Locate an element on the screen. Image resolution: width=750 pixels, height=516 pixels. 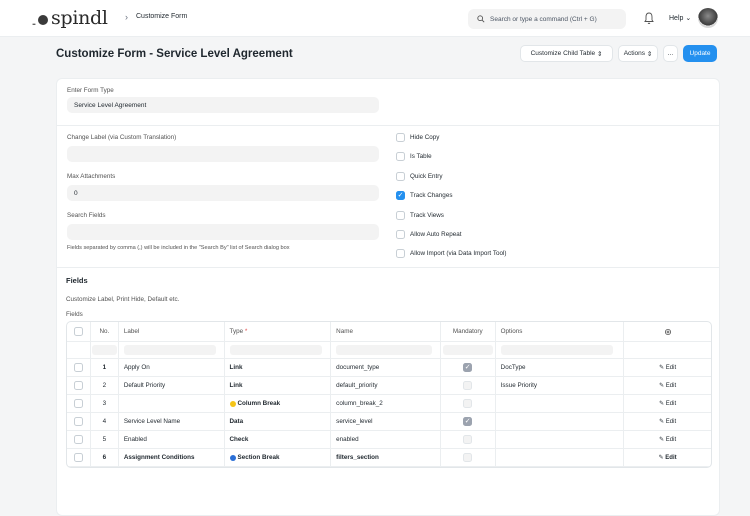
chevron-down-icon: ⌄ is located at coordinates (688, 18).